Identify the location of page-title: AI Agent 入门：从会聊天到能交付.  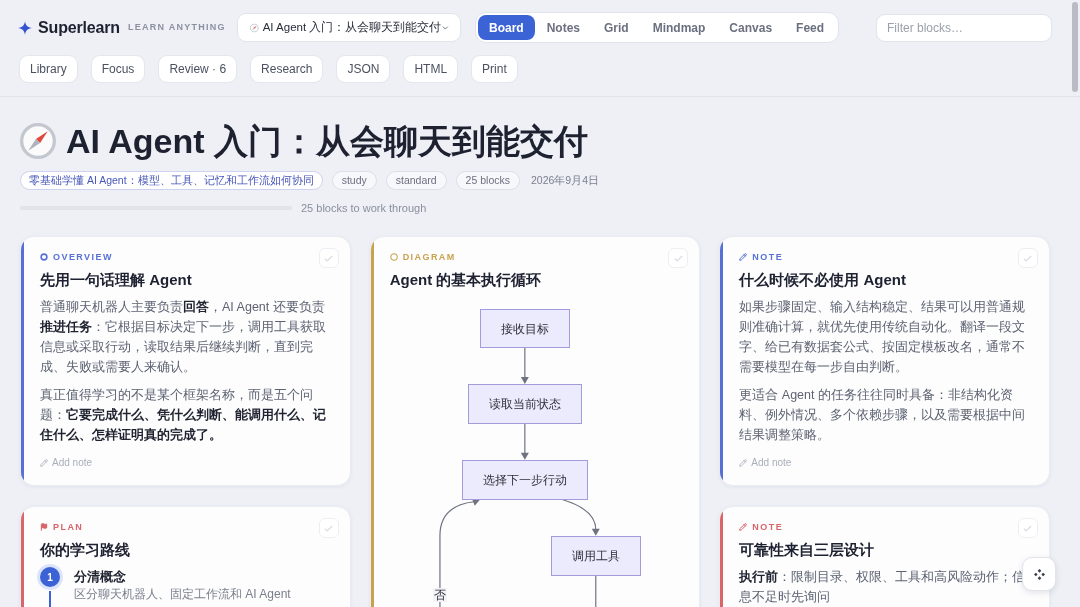
(327, 141).